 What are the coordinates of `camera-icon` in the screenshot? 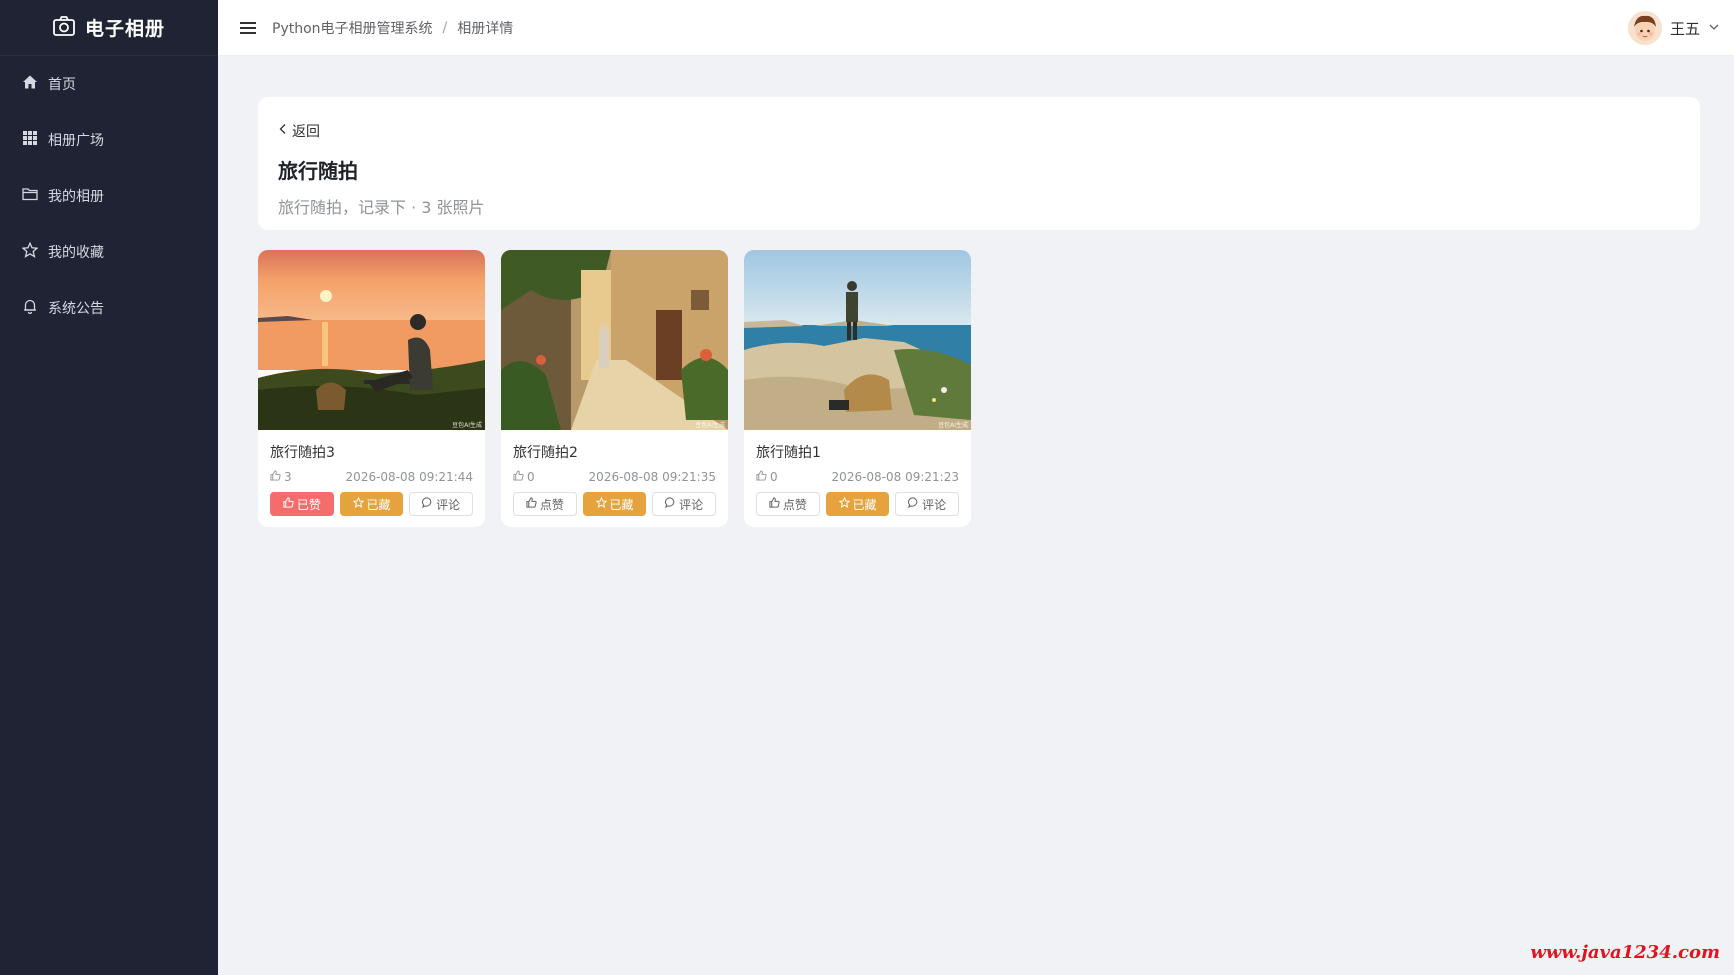 It's located at (64, 27).